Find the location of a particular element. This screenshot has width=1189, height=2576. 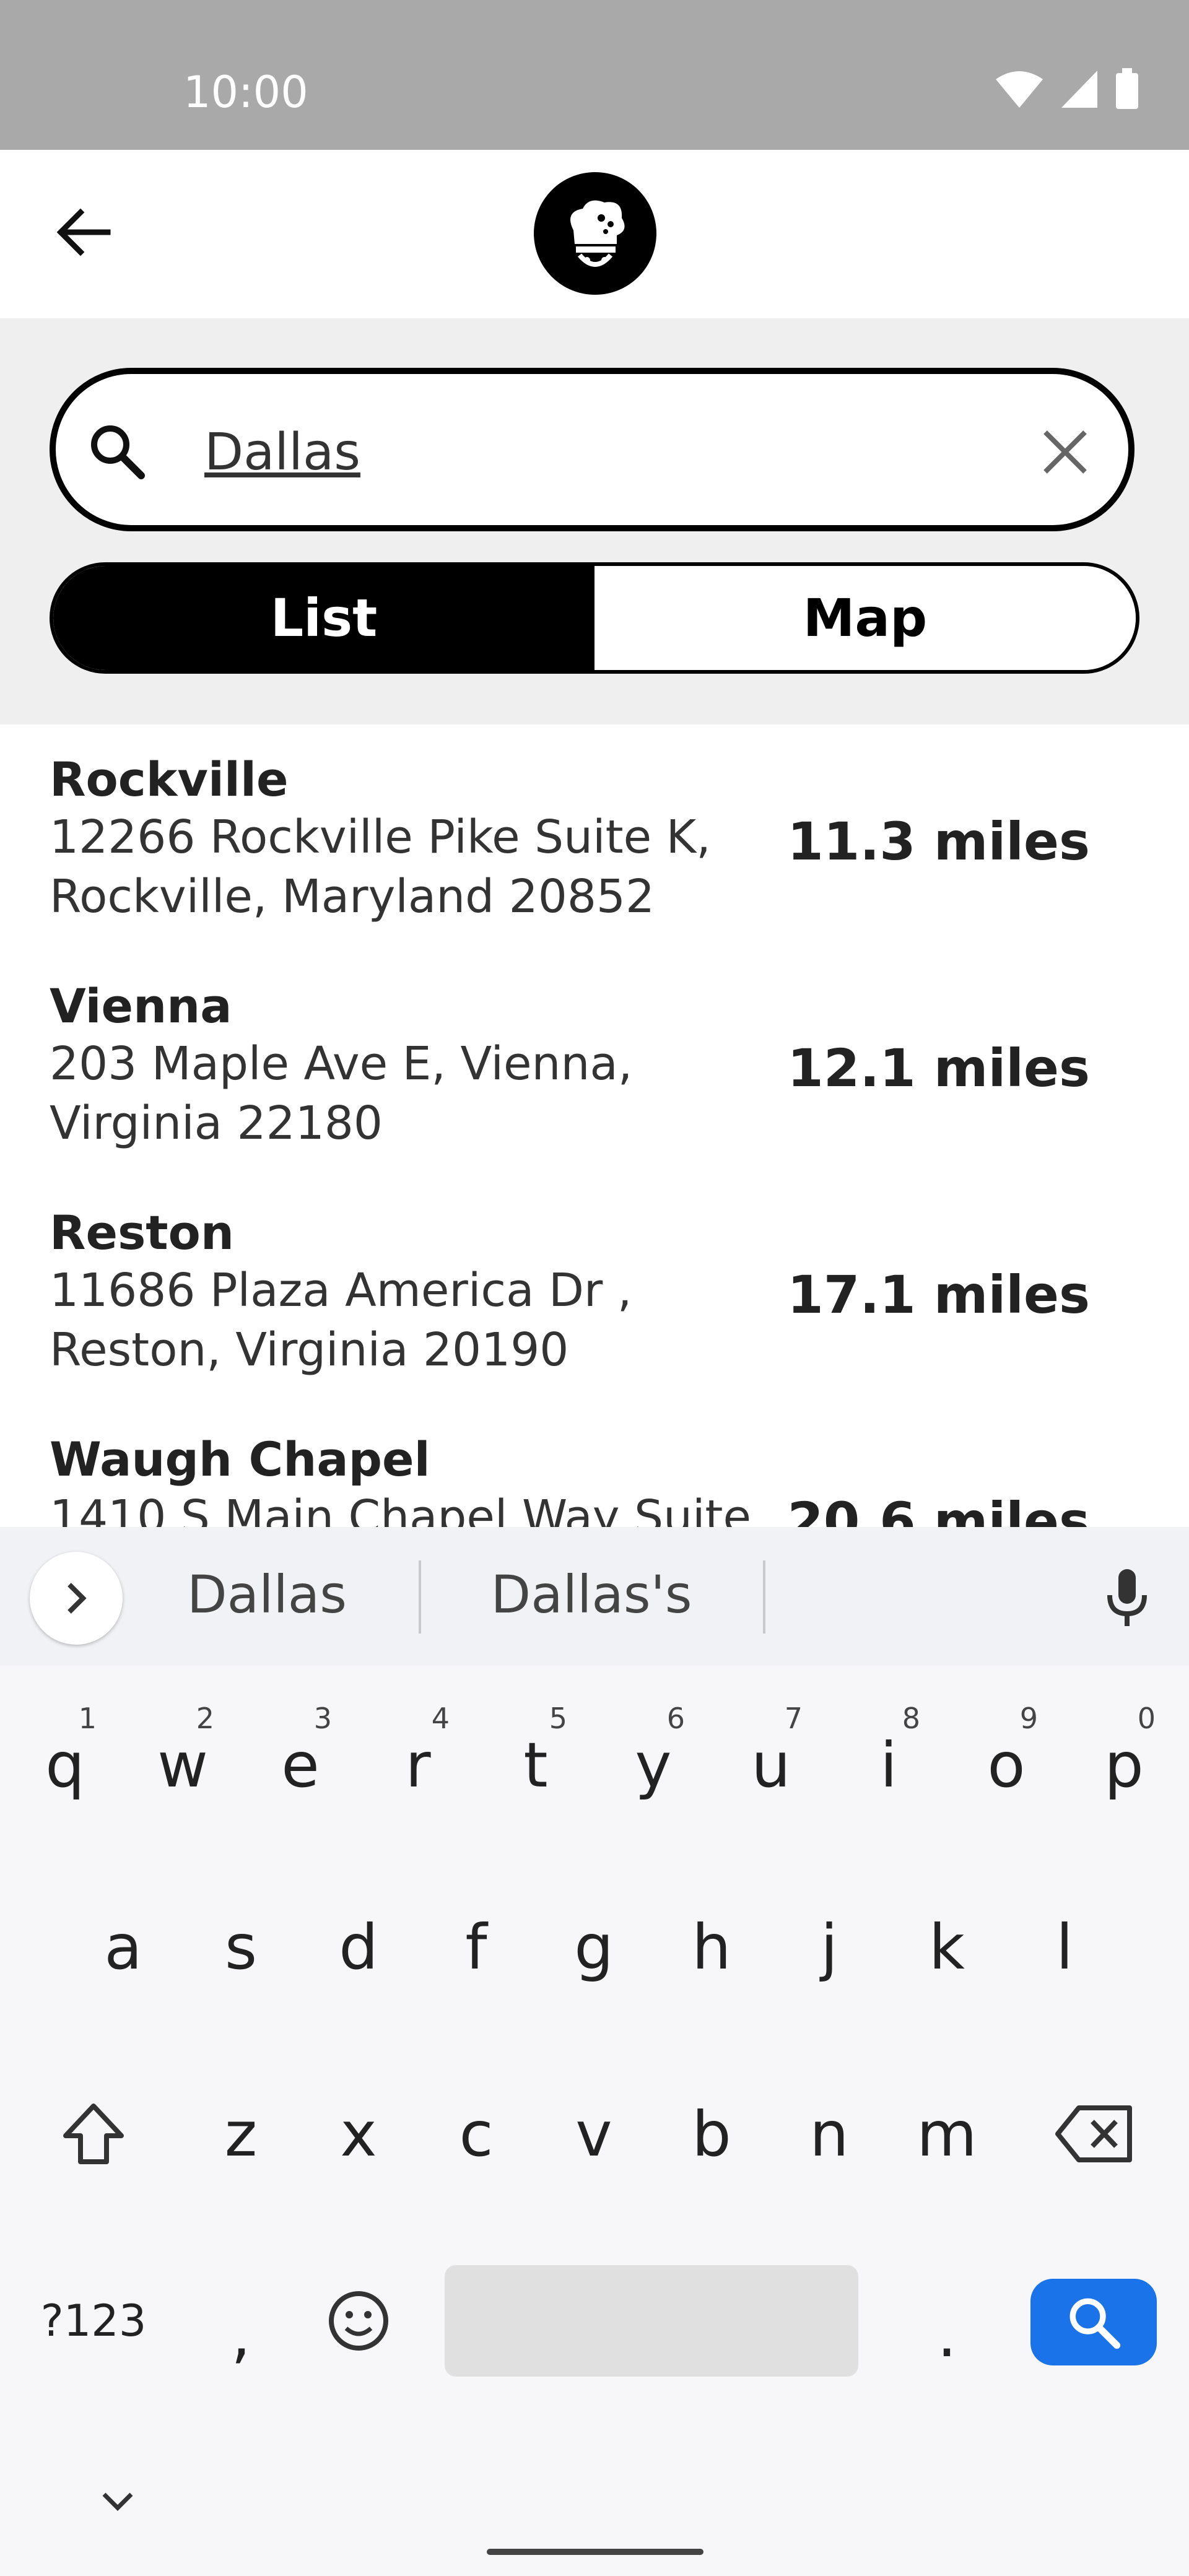

back-button is located at coordinates (84, 232).